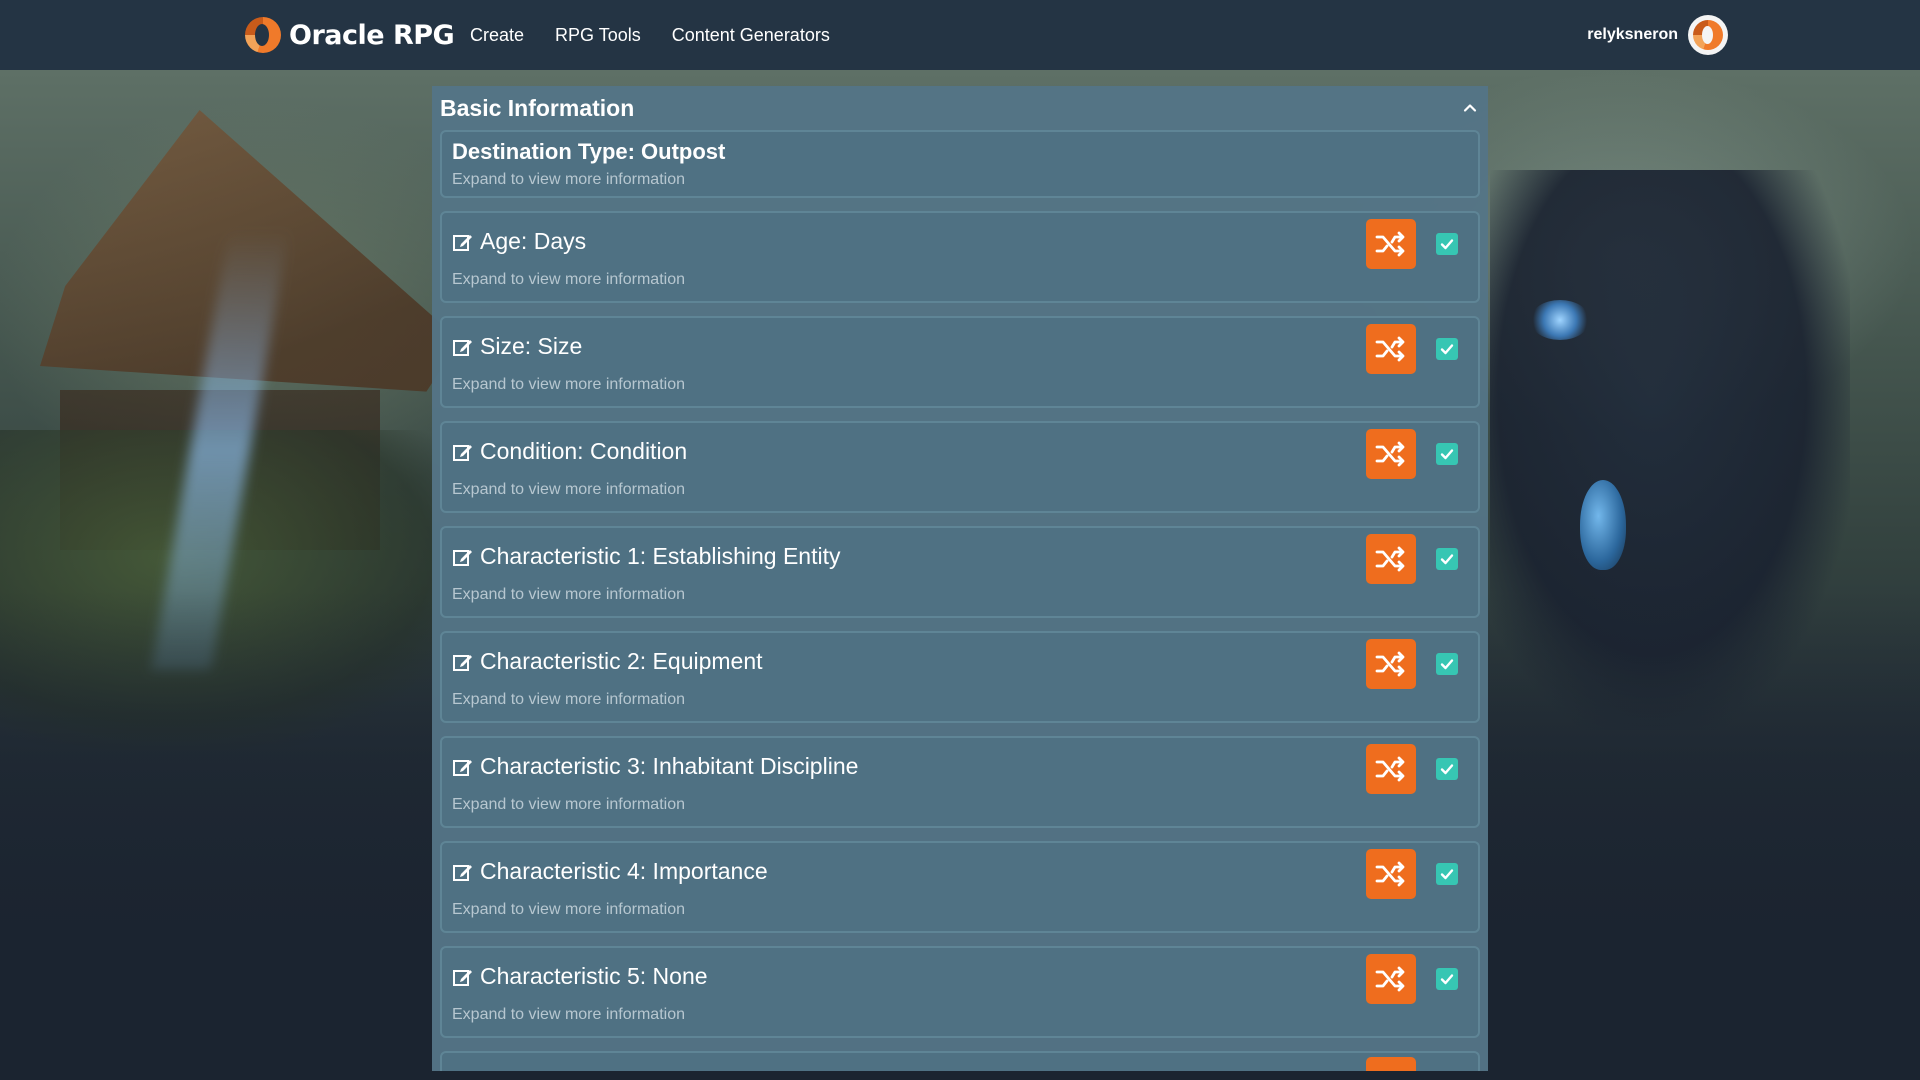 The image size is (1920, 1080). I want to click on brand-link: Oracle RPG, so click(350, 35).